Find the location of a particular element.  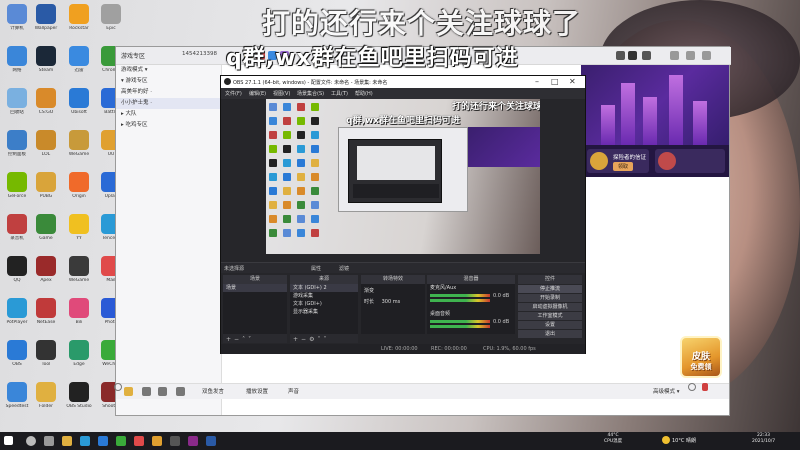

menu-tools: 工具(T) is located at coordinates (339, 93).